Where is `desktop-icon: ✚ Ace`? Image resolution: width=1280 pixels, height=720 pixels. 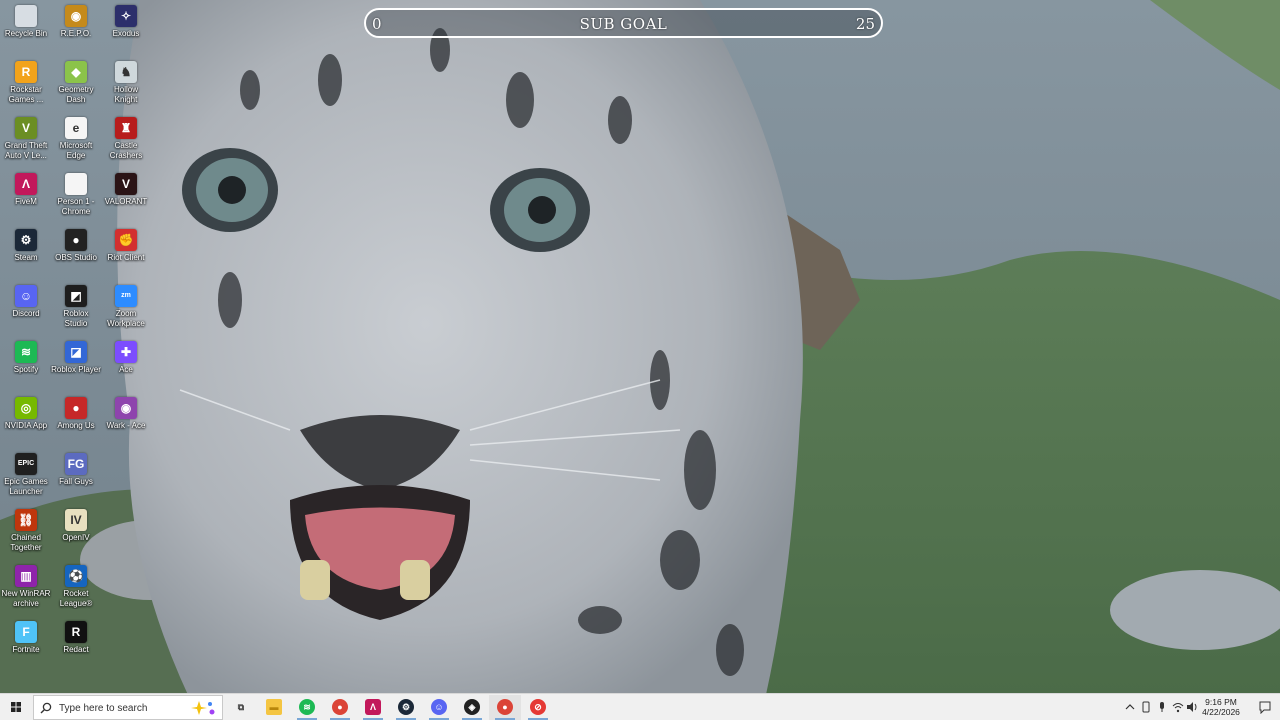 desktop-icon: ✚ Ace is located at coordinates (126, 366).